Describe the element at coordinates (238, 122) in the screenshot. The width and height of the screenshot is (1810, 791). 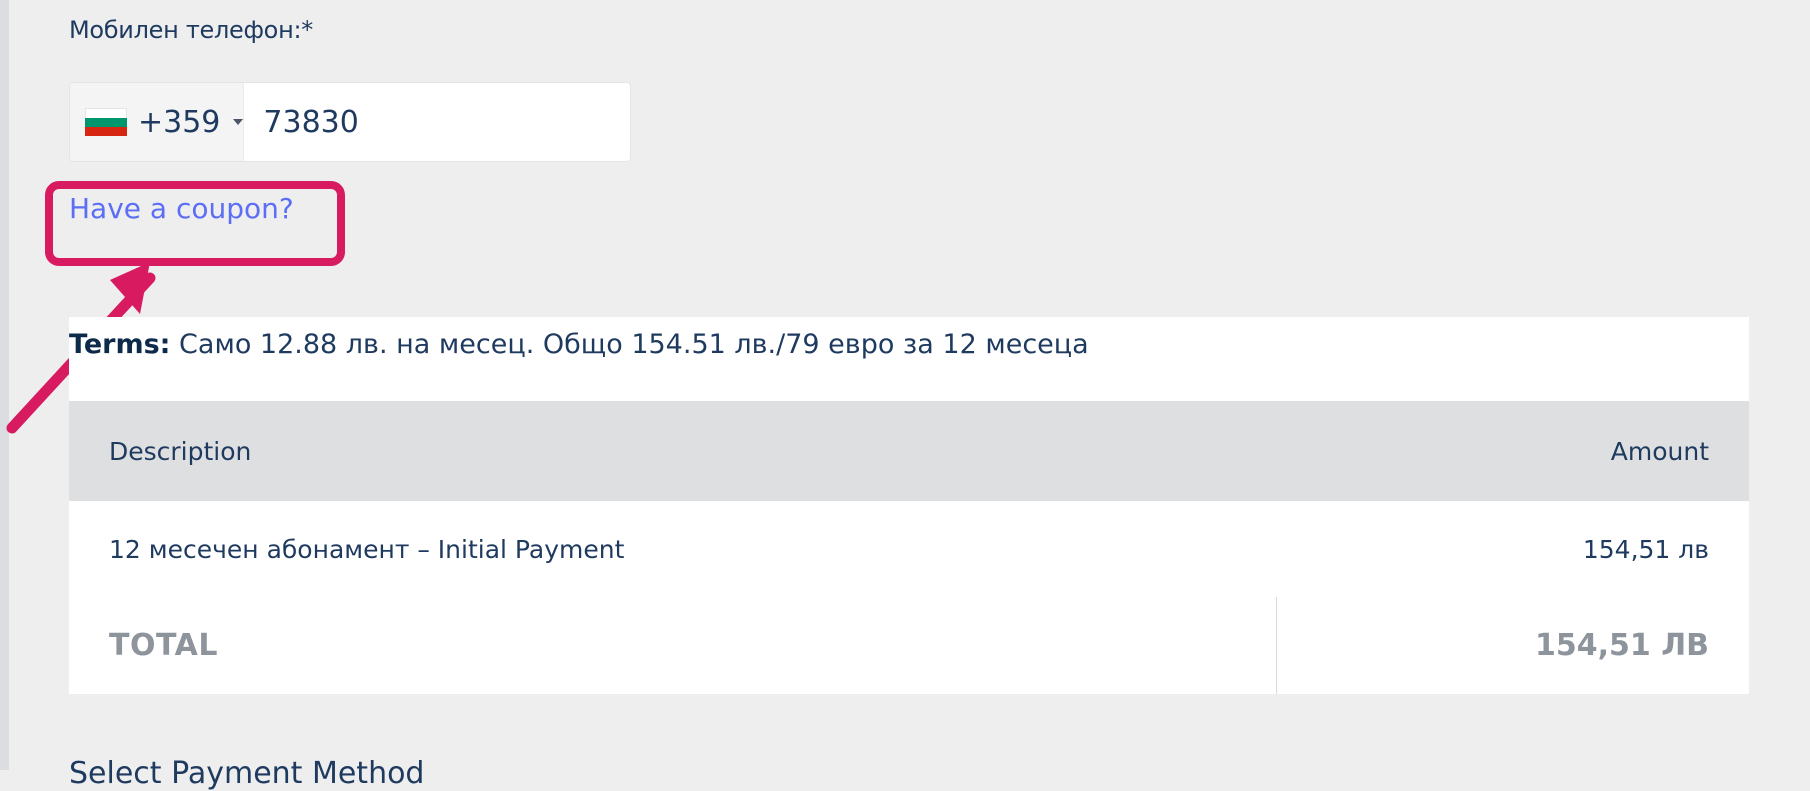
I see `caret-down-icon` at that location.